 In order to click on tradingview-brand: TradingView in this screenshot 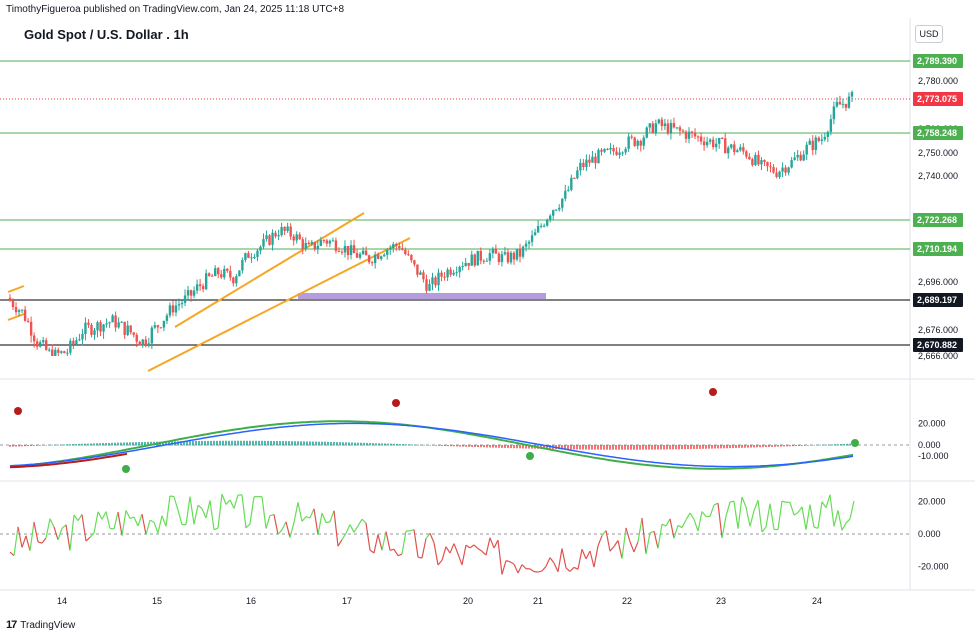, I will do `click(48, 625)`.